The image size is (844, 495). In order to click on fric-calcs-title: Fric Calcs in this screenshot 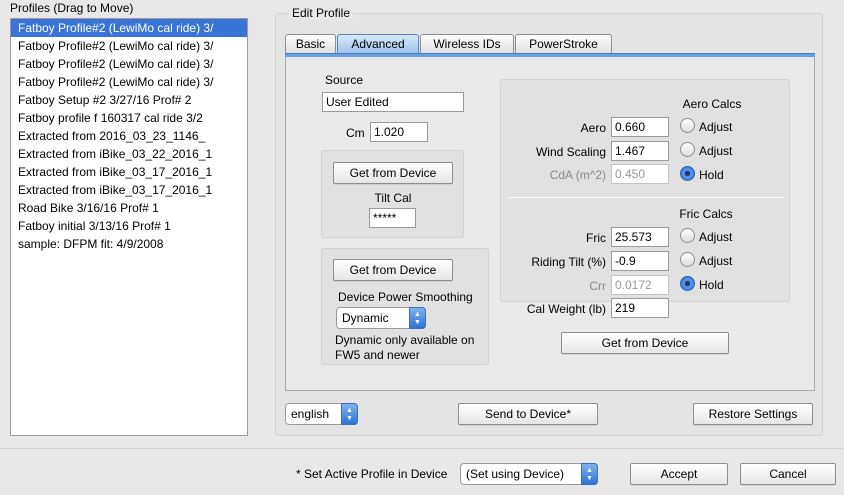, I will do `click(706, 214)`.